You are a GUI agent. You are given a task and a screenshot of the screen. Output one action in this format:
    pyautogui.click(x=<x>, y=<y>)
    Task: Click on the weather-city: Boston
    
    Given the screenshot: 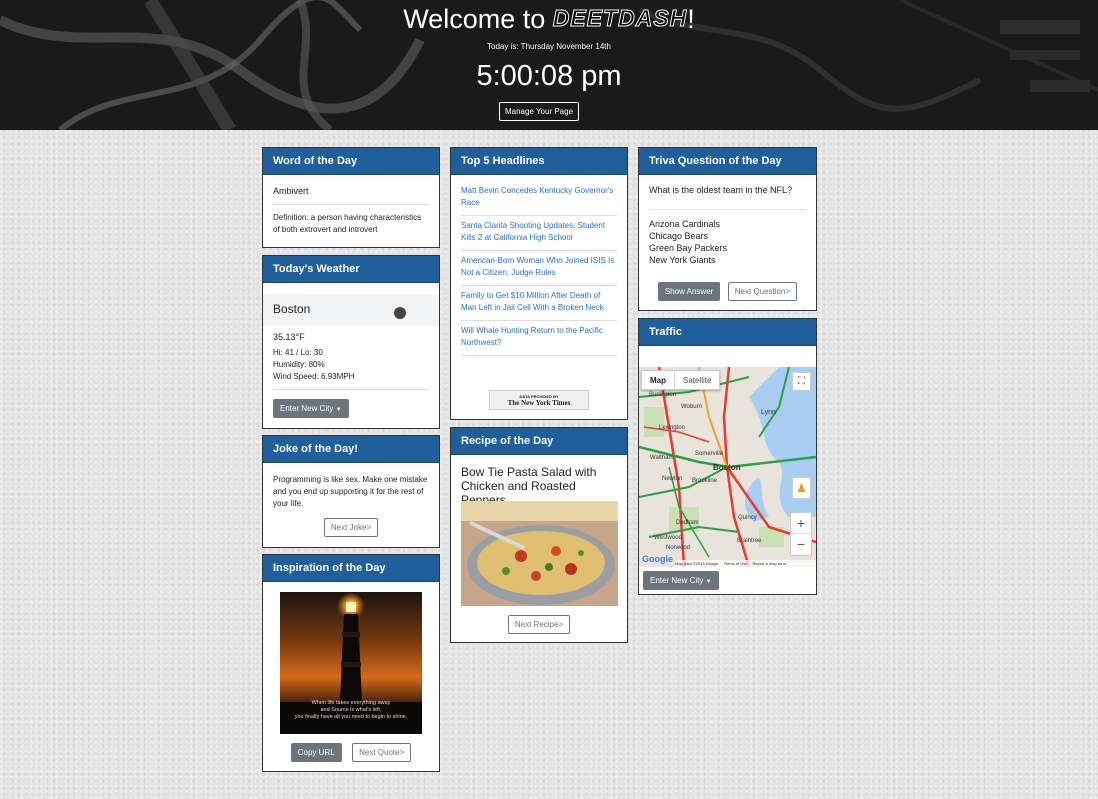 What is the action you would take?
    pyautogui.click(x=292, y=309)
    